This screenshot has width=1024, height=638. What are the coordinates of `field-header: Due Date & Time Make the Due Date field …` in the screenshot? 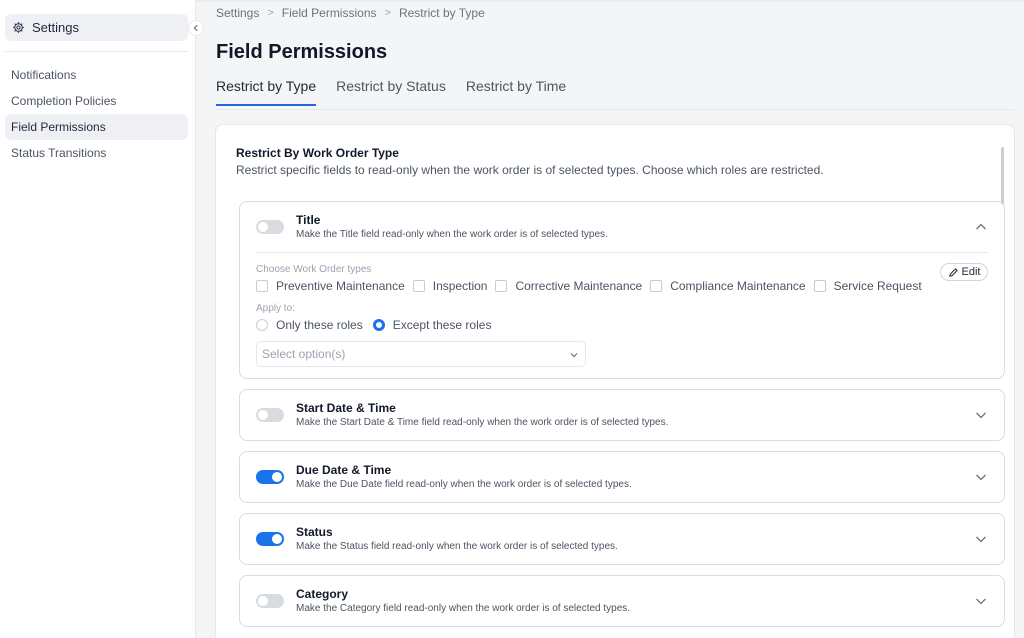 It's located at (622, 477).